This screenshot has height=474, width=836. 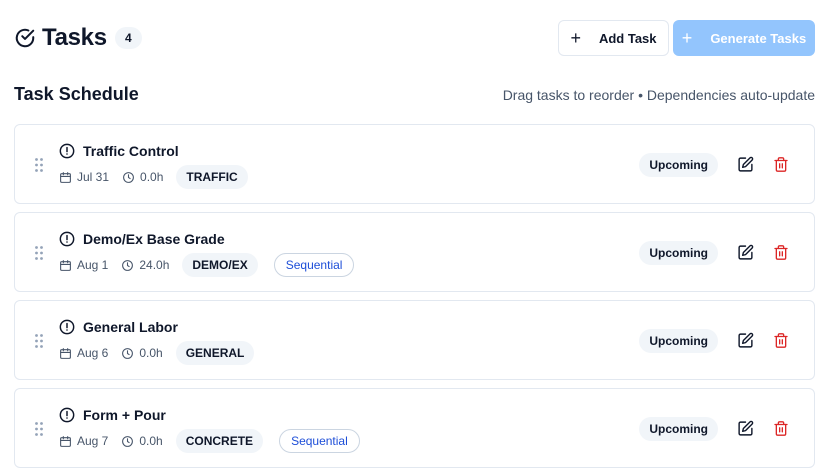 I want to click on generate-tasks-button: + Generate Tasks, so click(x=744, y=38).